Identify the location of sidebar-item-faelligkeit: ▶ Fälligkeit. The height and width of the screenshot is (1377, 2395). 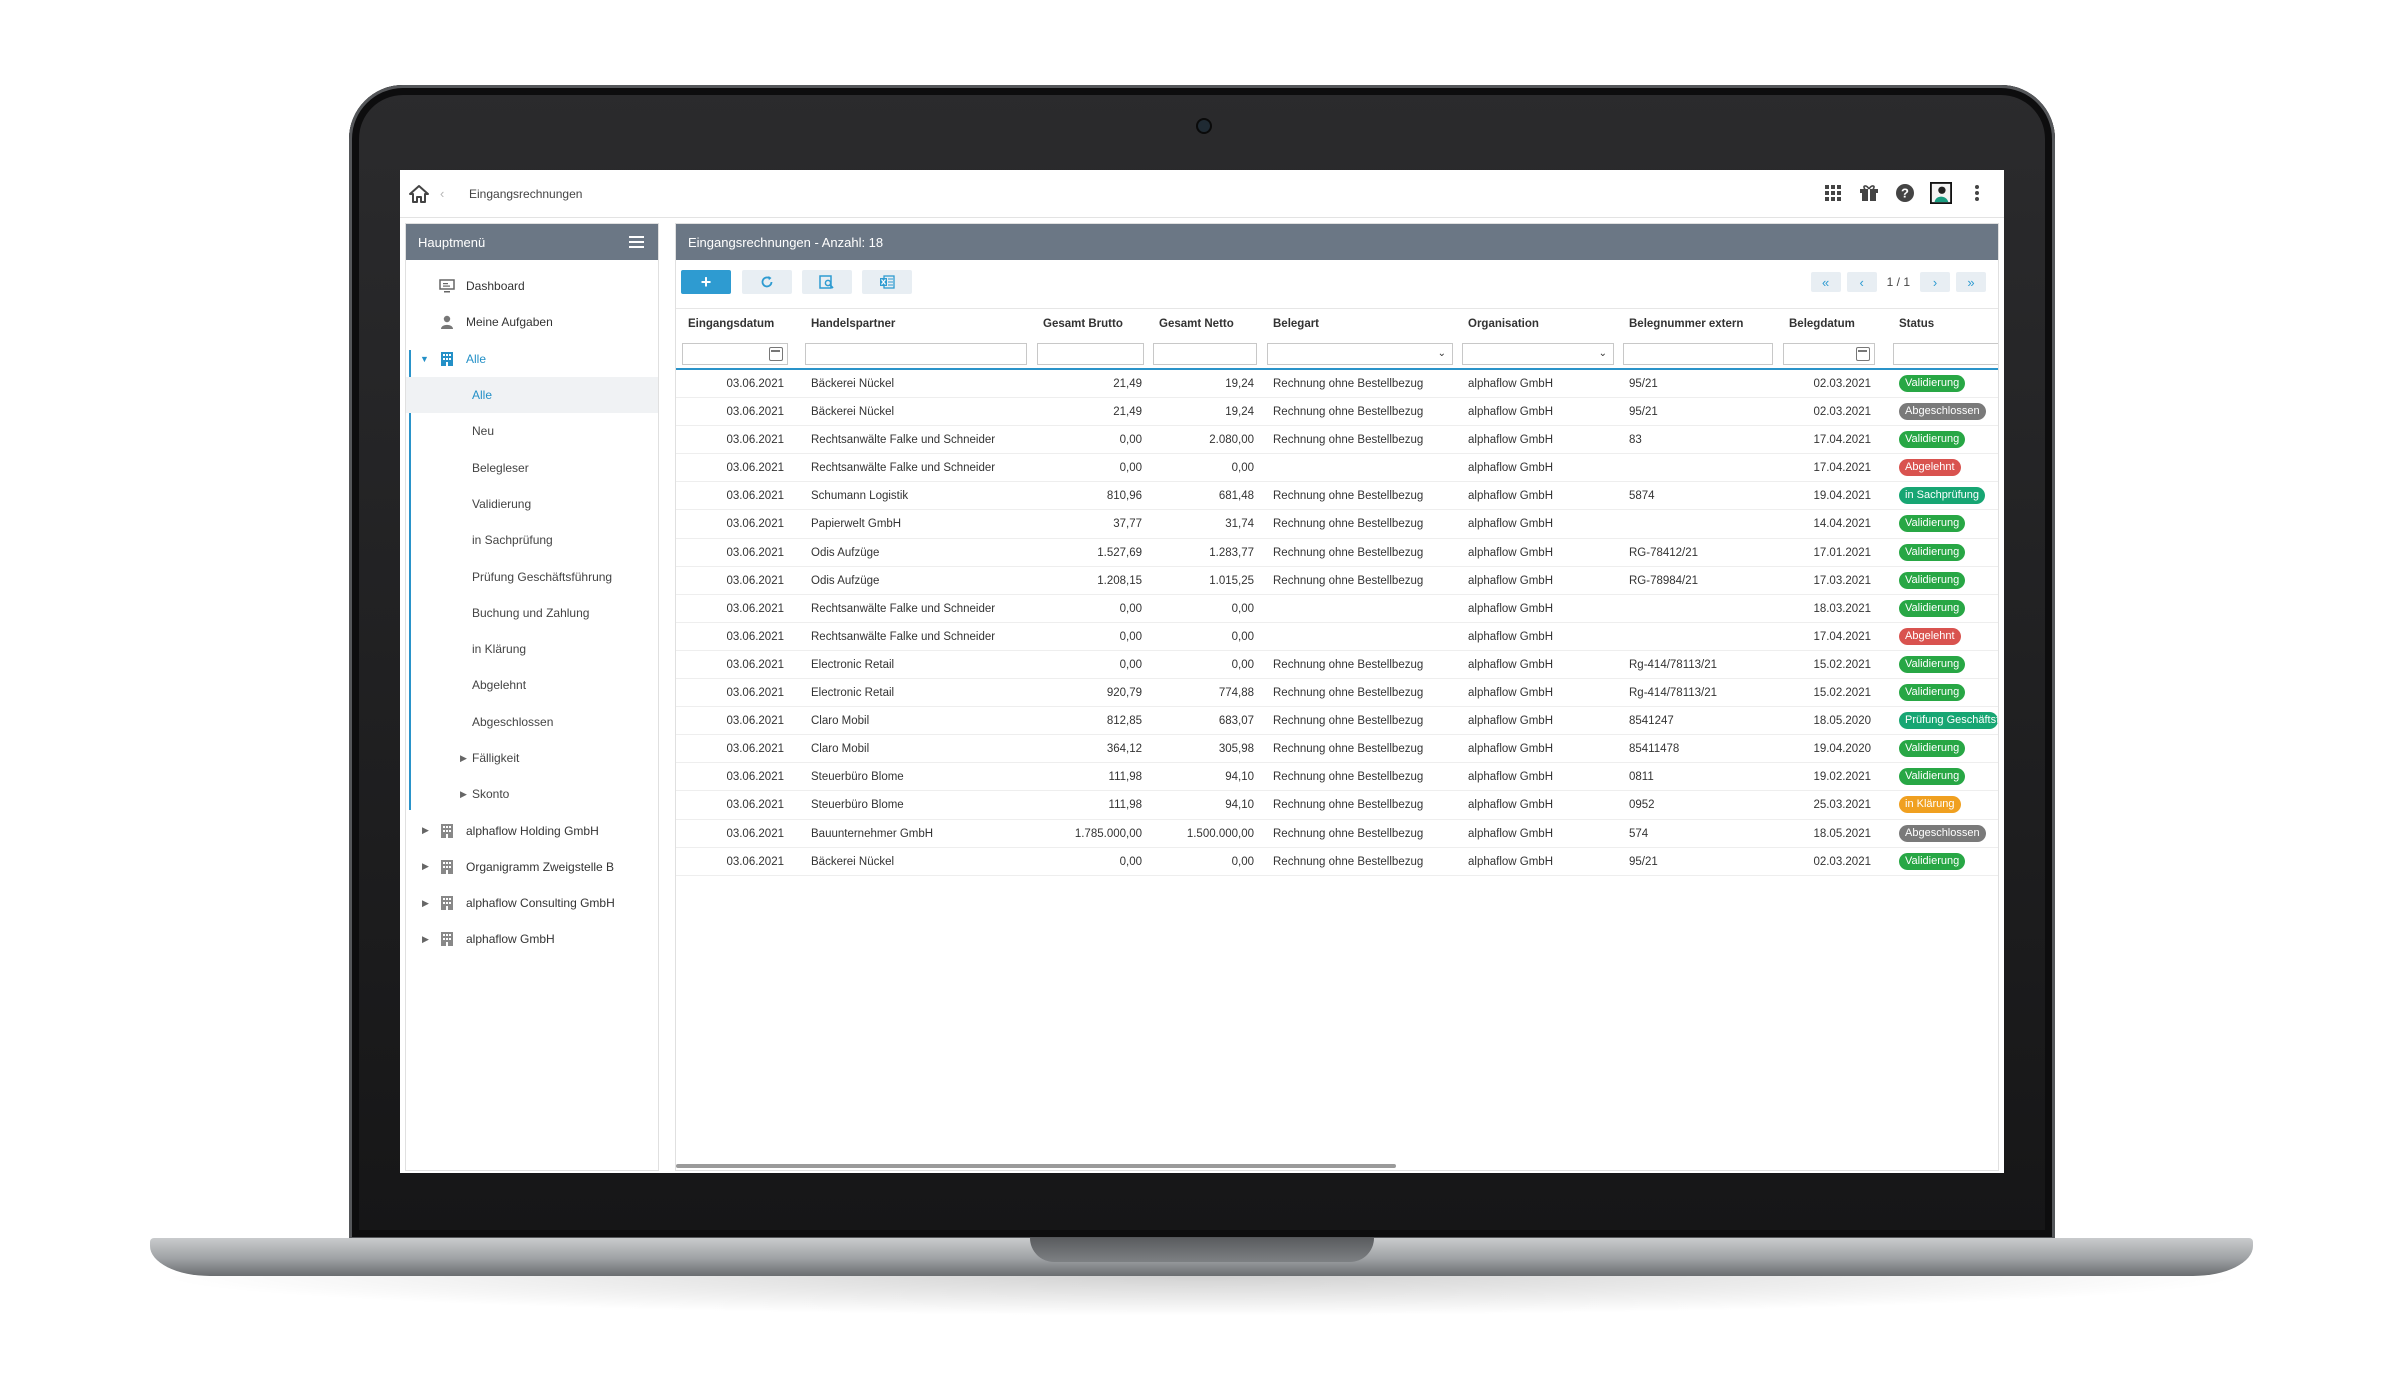
(532, 758).